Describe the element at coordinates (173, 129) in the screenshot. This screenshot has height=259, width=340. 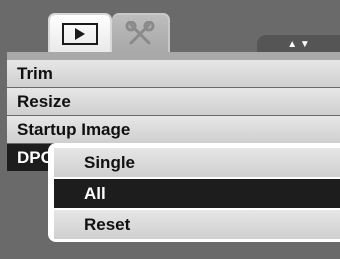
I see `menu-item-startup-image: Startup Image` at that location.